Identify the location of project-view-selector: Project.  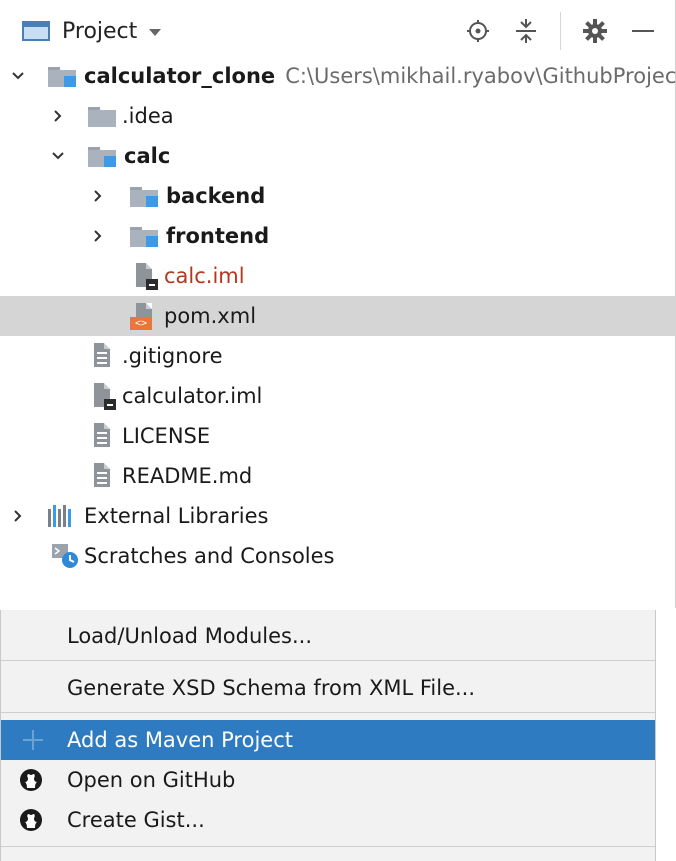
(92, 31).